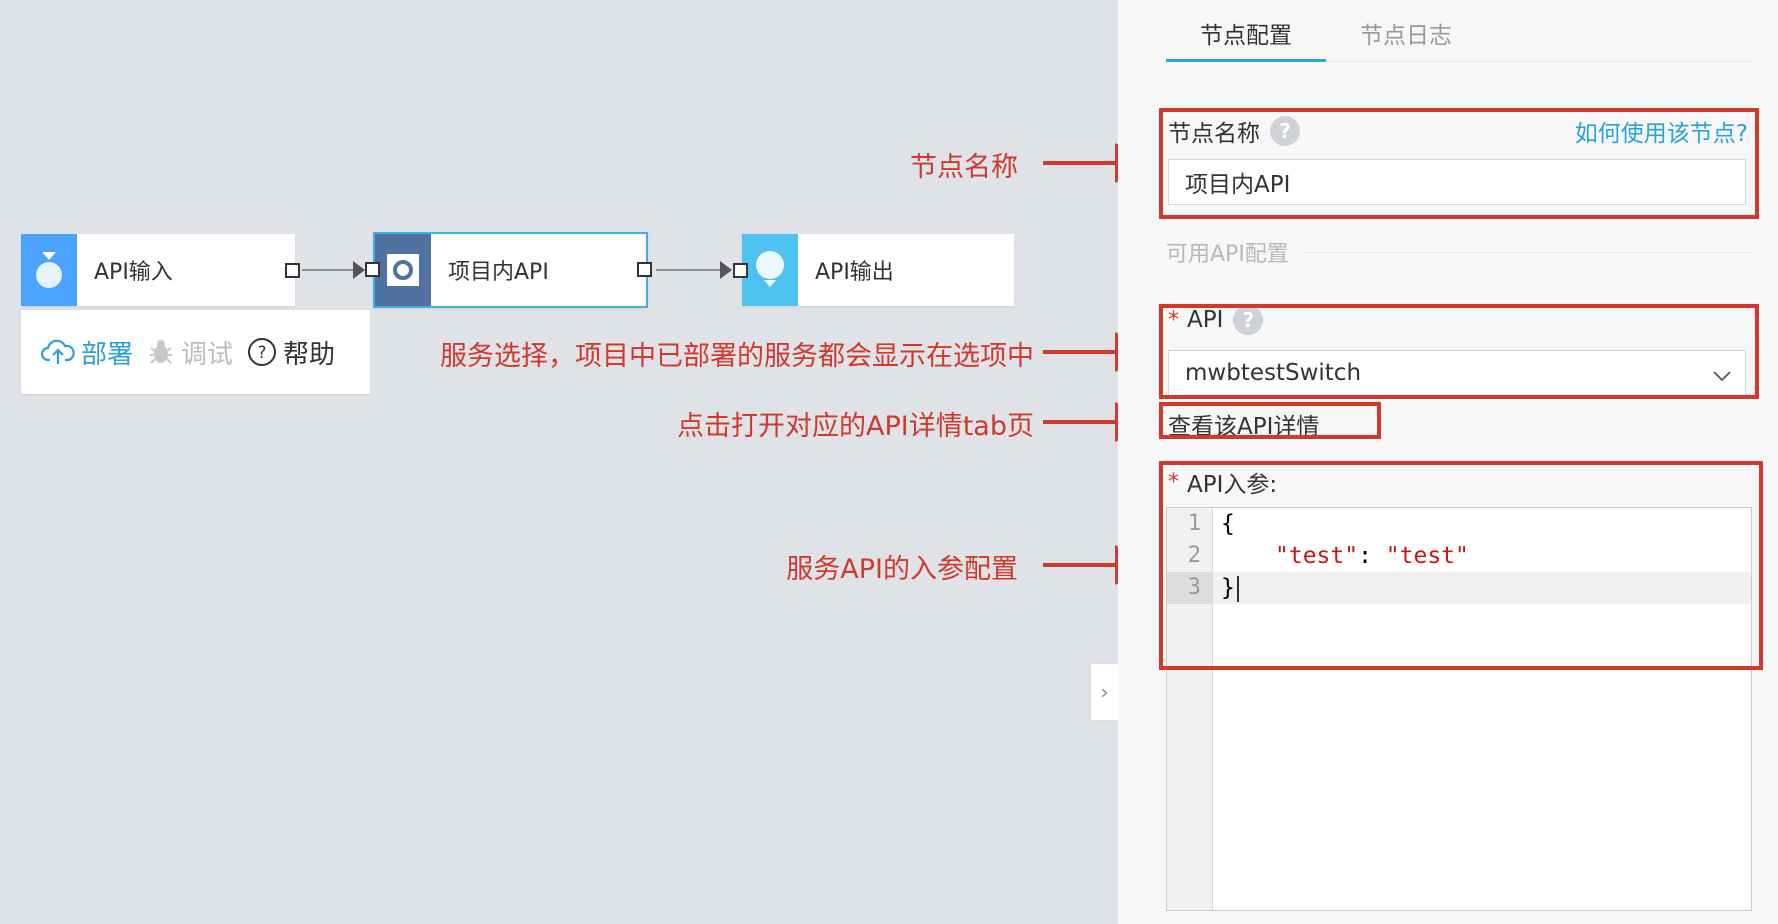 The image size is (1778, 924). I want to click on project-api-icon, so click(403, 270).